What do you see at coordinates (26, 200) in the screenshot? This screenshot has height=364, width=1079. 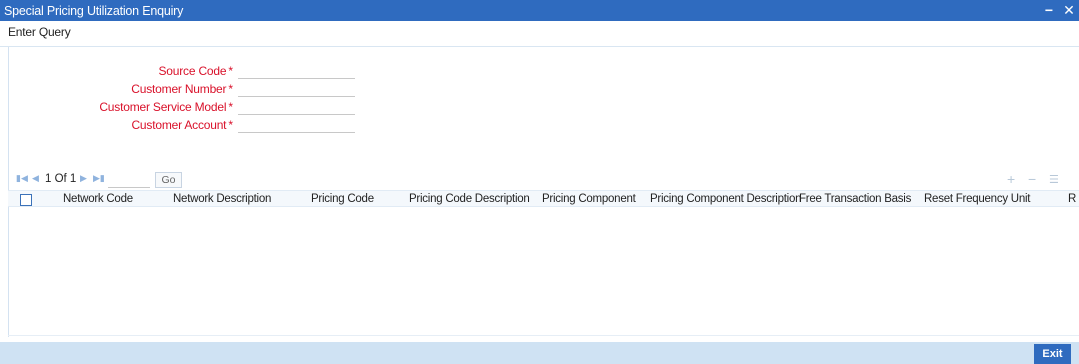 I see `select-all-checkbox` at bounding box center [26, 200].